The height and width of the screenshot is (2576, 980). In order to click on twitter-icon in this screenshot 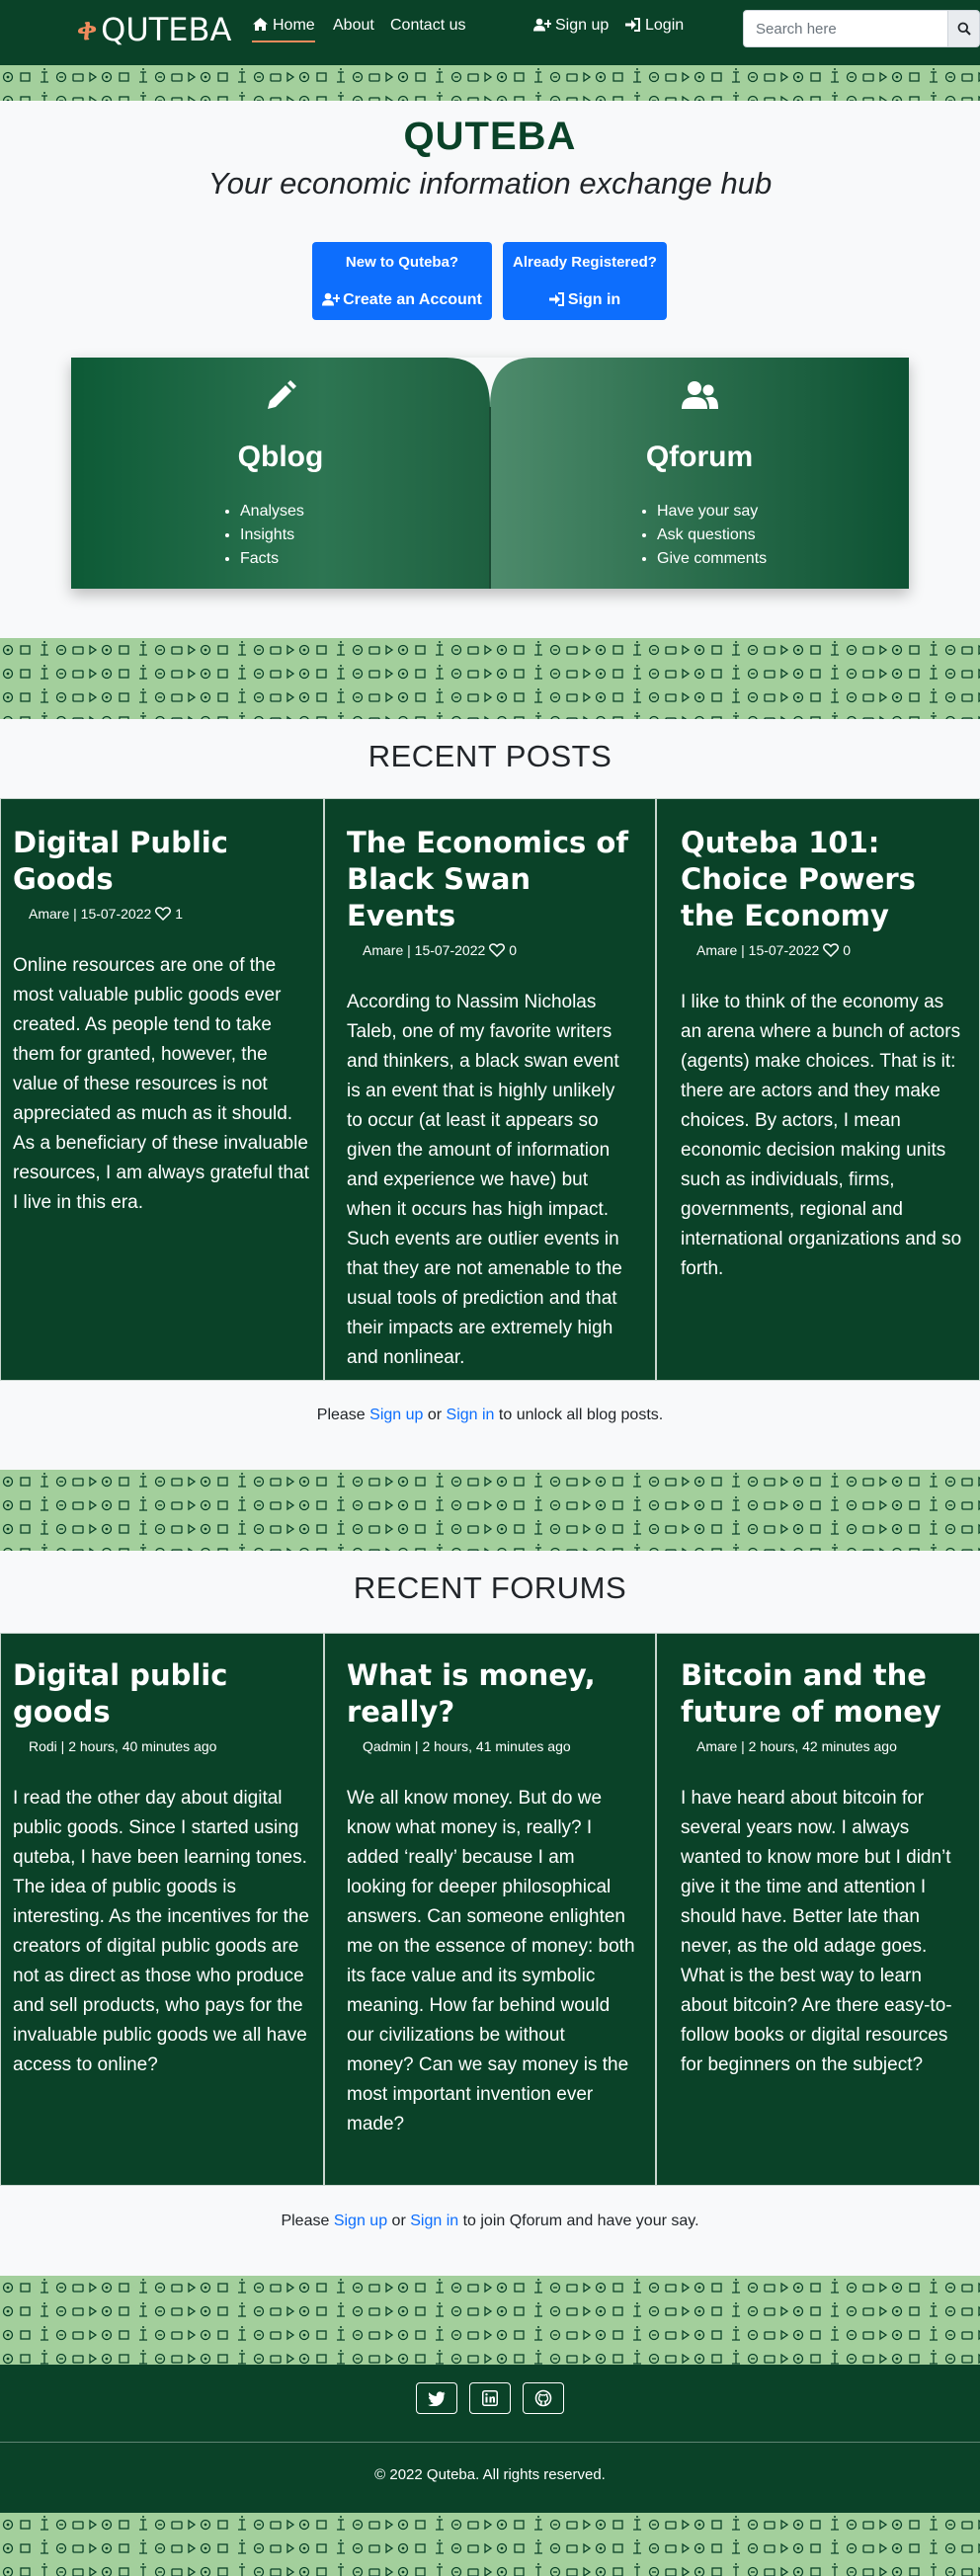, I will do `click(437, 2398)`.